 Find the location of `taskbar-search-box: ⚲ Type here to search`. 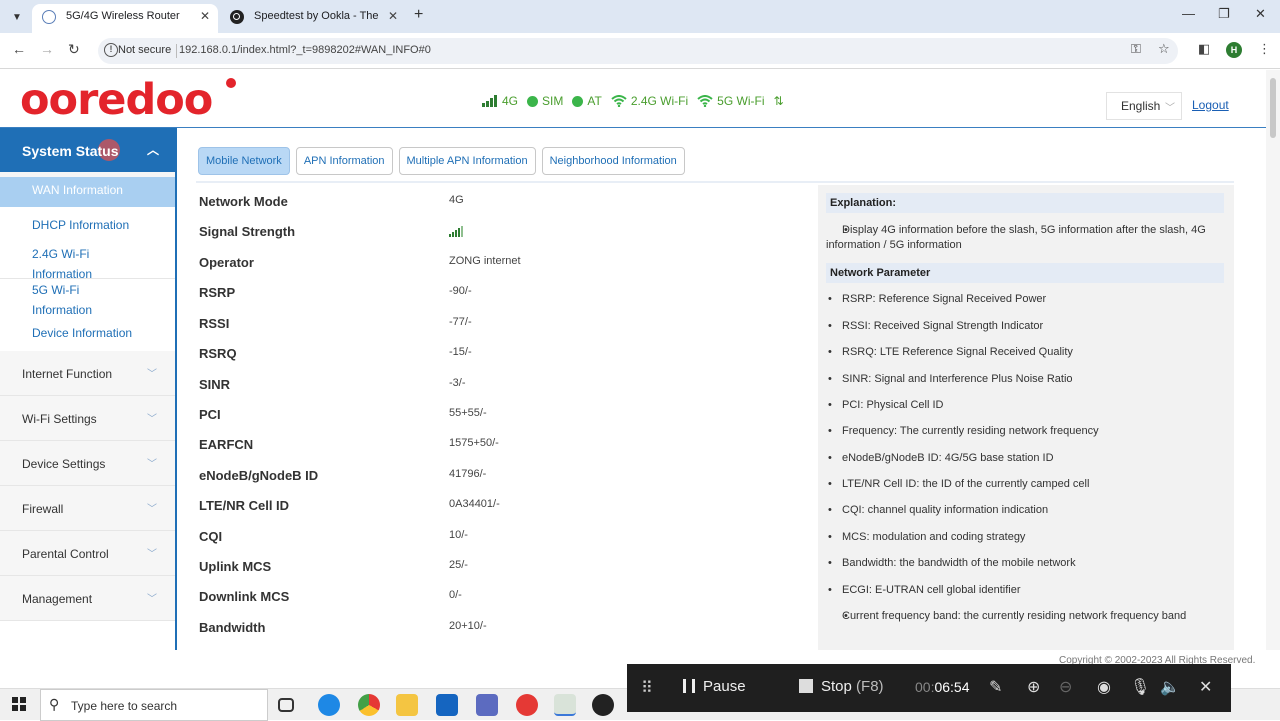

taskbar-search-box: ⚲ Type here to search is located at coordinates (154, 705).